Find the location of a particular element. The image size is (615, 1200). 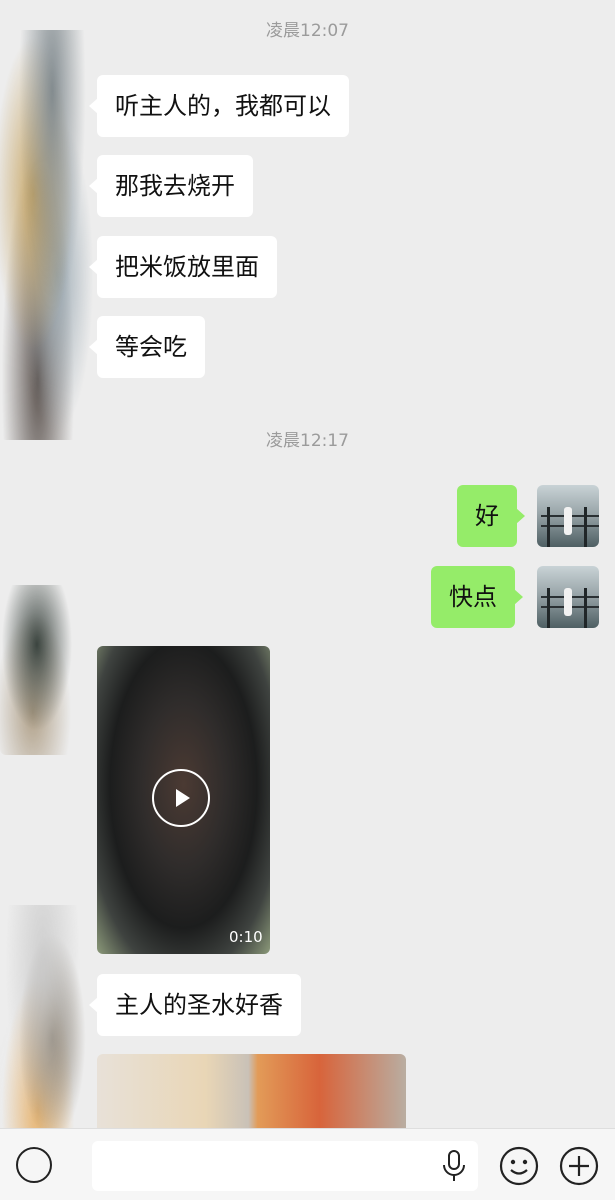

keyboard-toggle-icon is located at coordinates (34, 1165).